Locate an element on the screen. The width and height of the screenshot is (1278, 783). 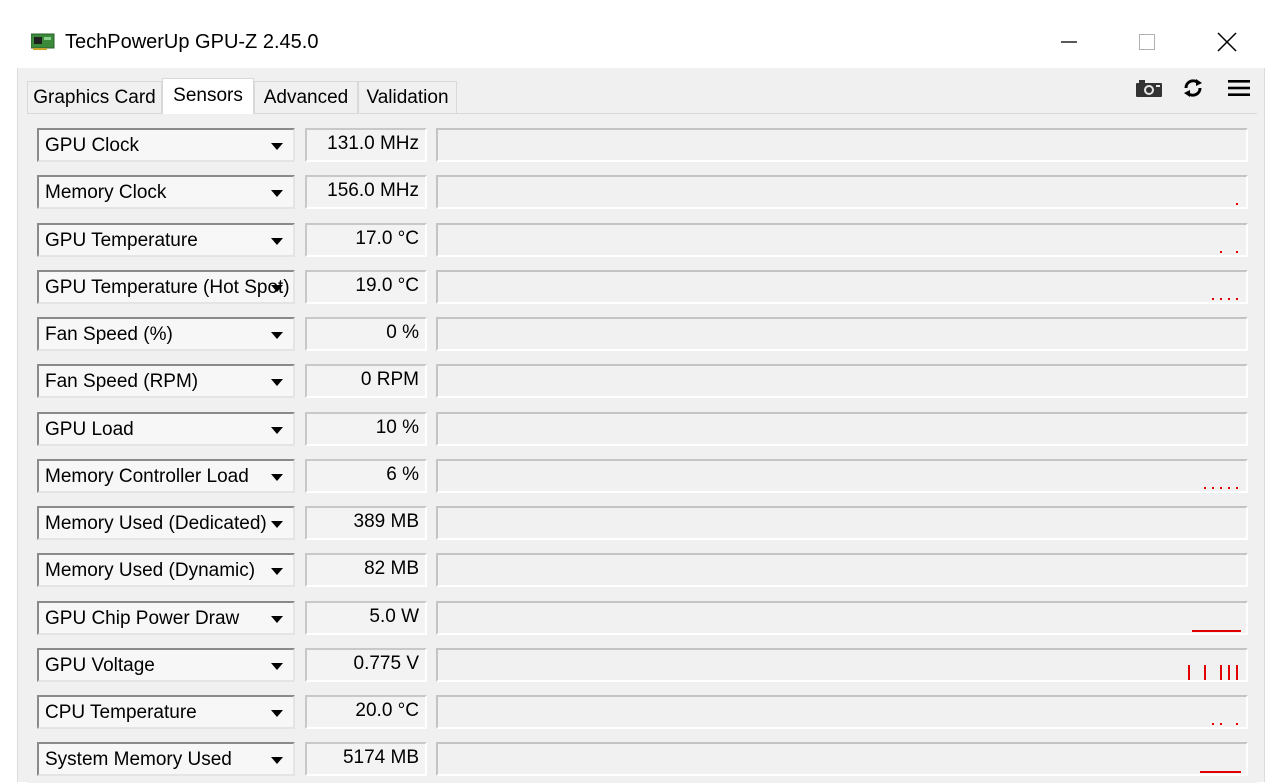
menu-icon is located at coordinates (1239, 88).